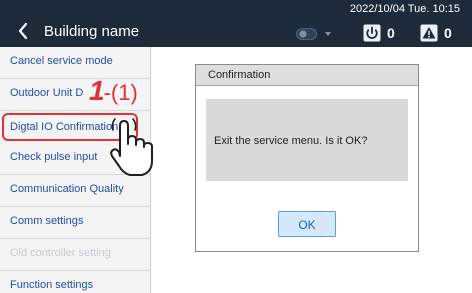  I want to click on sidebar-item-label: Check pulse input, so click(54, 157).